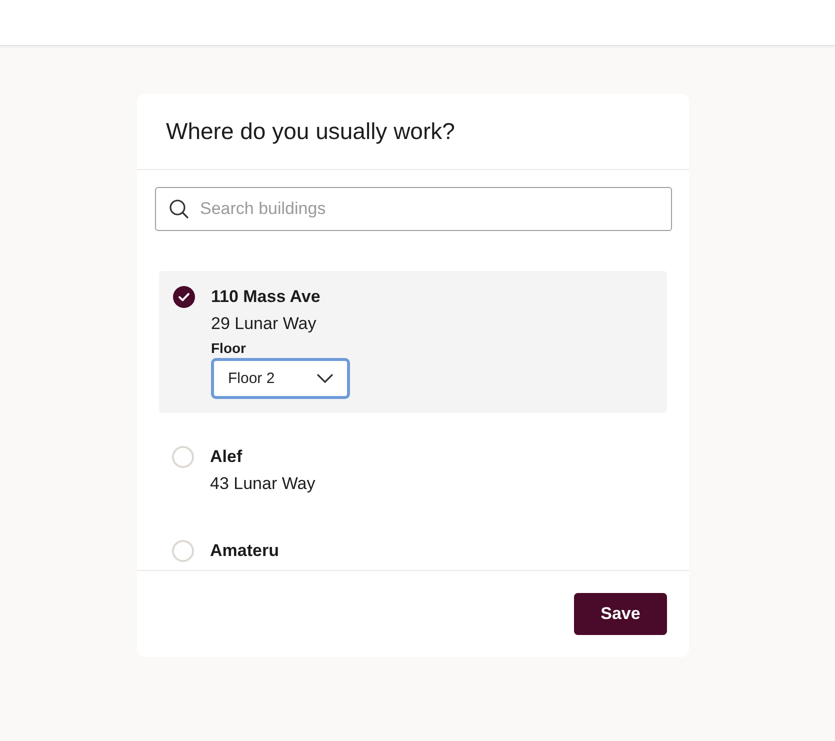  Describe the element at coordinates (184, 297) in the screenshot. I see `checked-radio-icon` at that location.